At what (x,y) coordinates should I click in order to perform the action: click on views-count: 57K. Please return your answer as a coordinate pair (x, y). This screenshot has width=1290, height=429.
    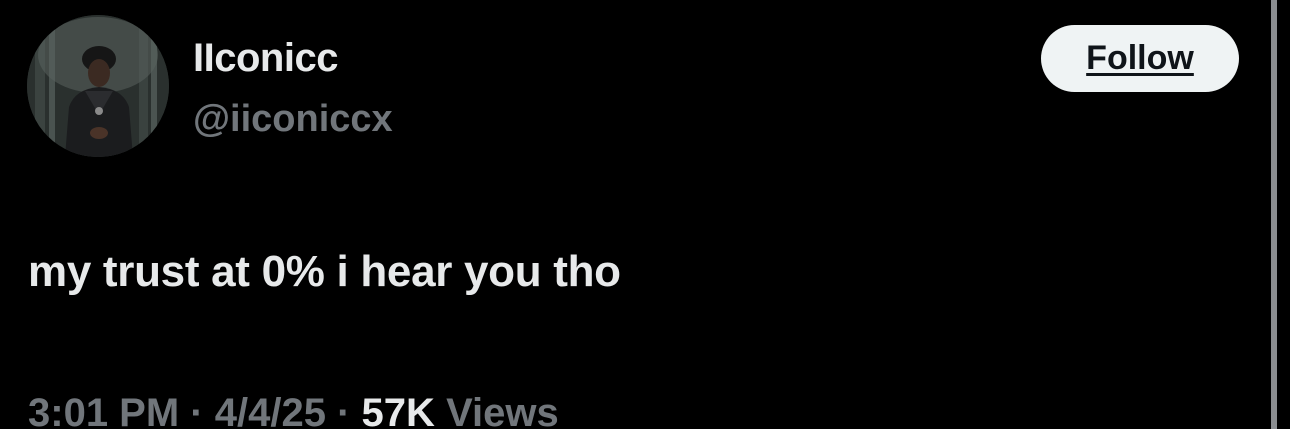
    Looking at the image, I should click on (398, 410).